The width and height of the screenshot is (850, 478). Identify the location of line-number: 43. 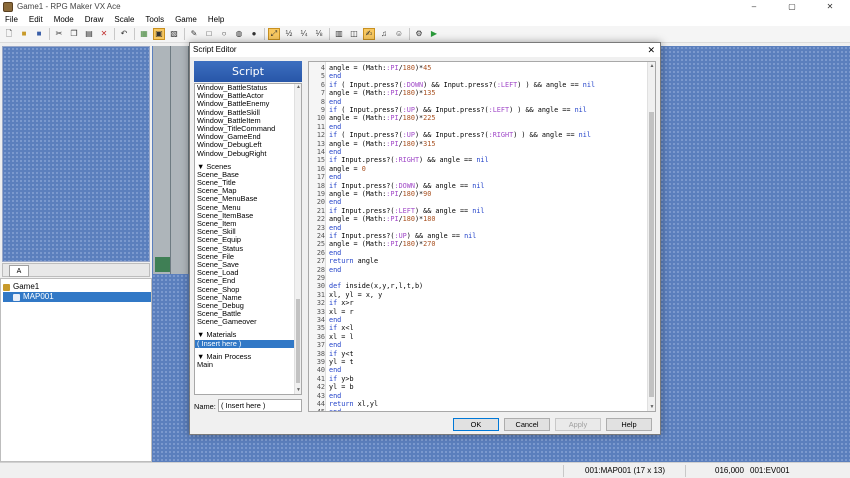
(320, 395).